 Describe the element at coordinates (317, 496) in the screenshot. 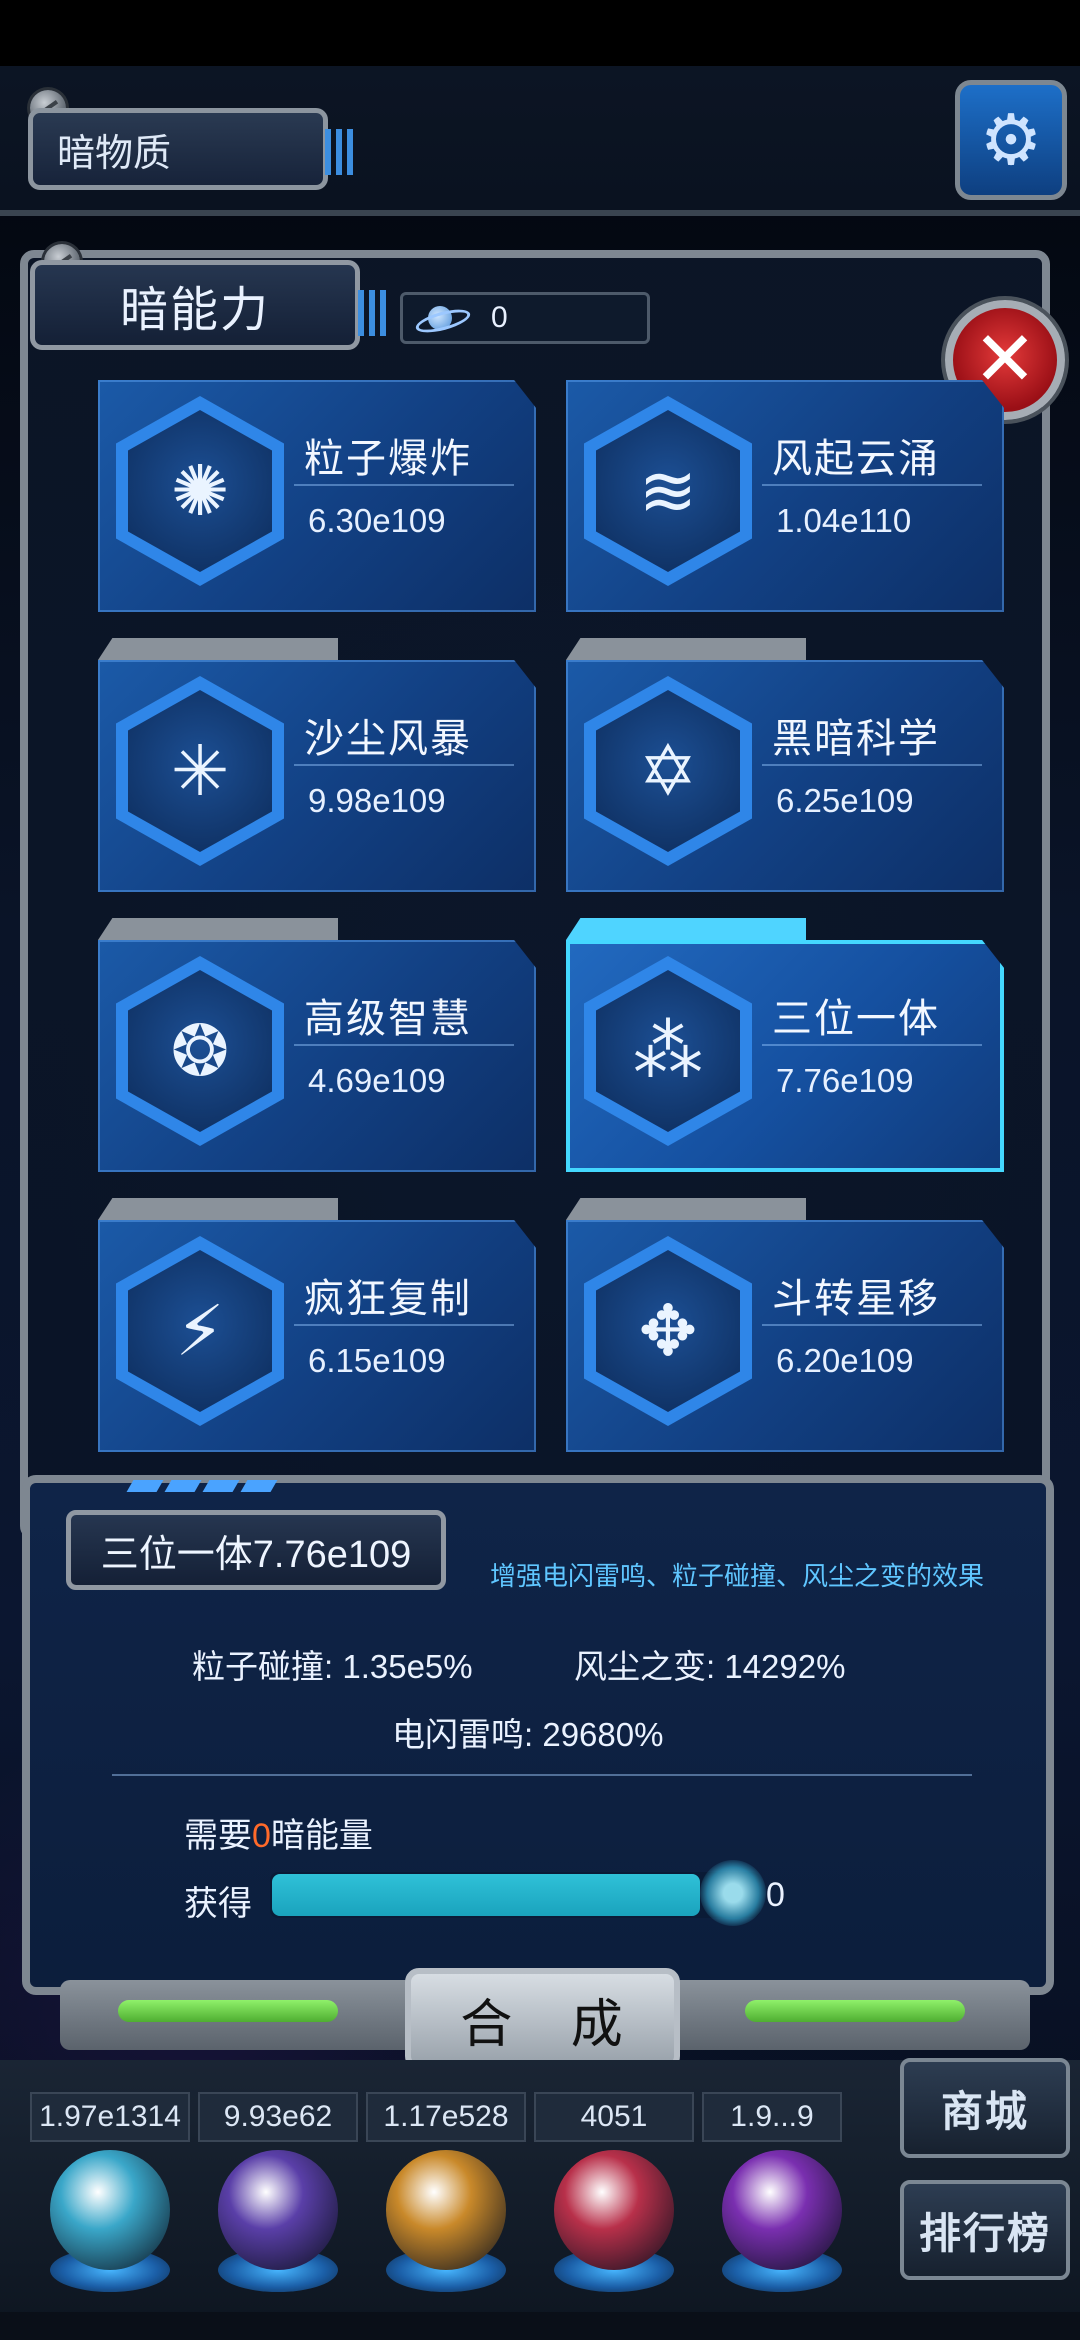

I see `skill-card: ✺ 粒子爆炸 6.30e109` at that location.